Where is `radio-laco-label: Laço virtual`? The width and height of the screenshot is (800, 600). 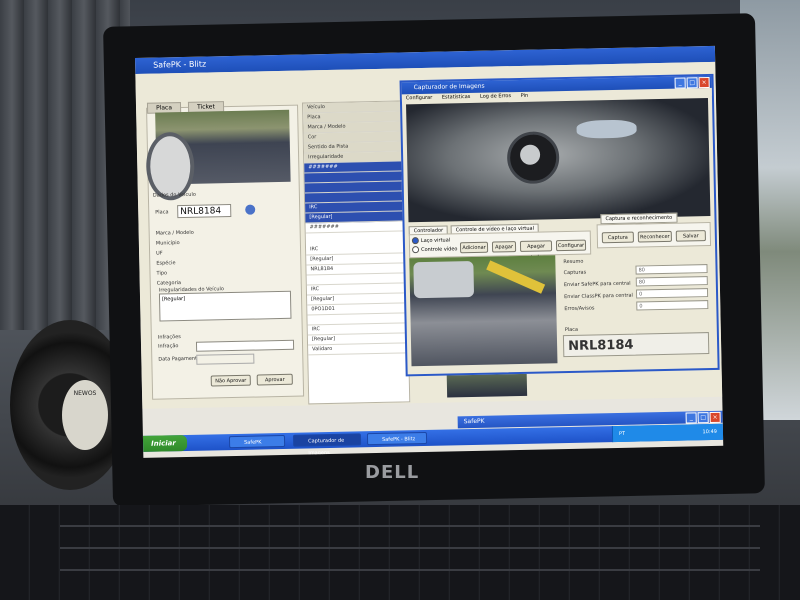 radio-laco-label: Laço virtual is located at coordinates (435, 241).